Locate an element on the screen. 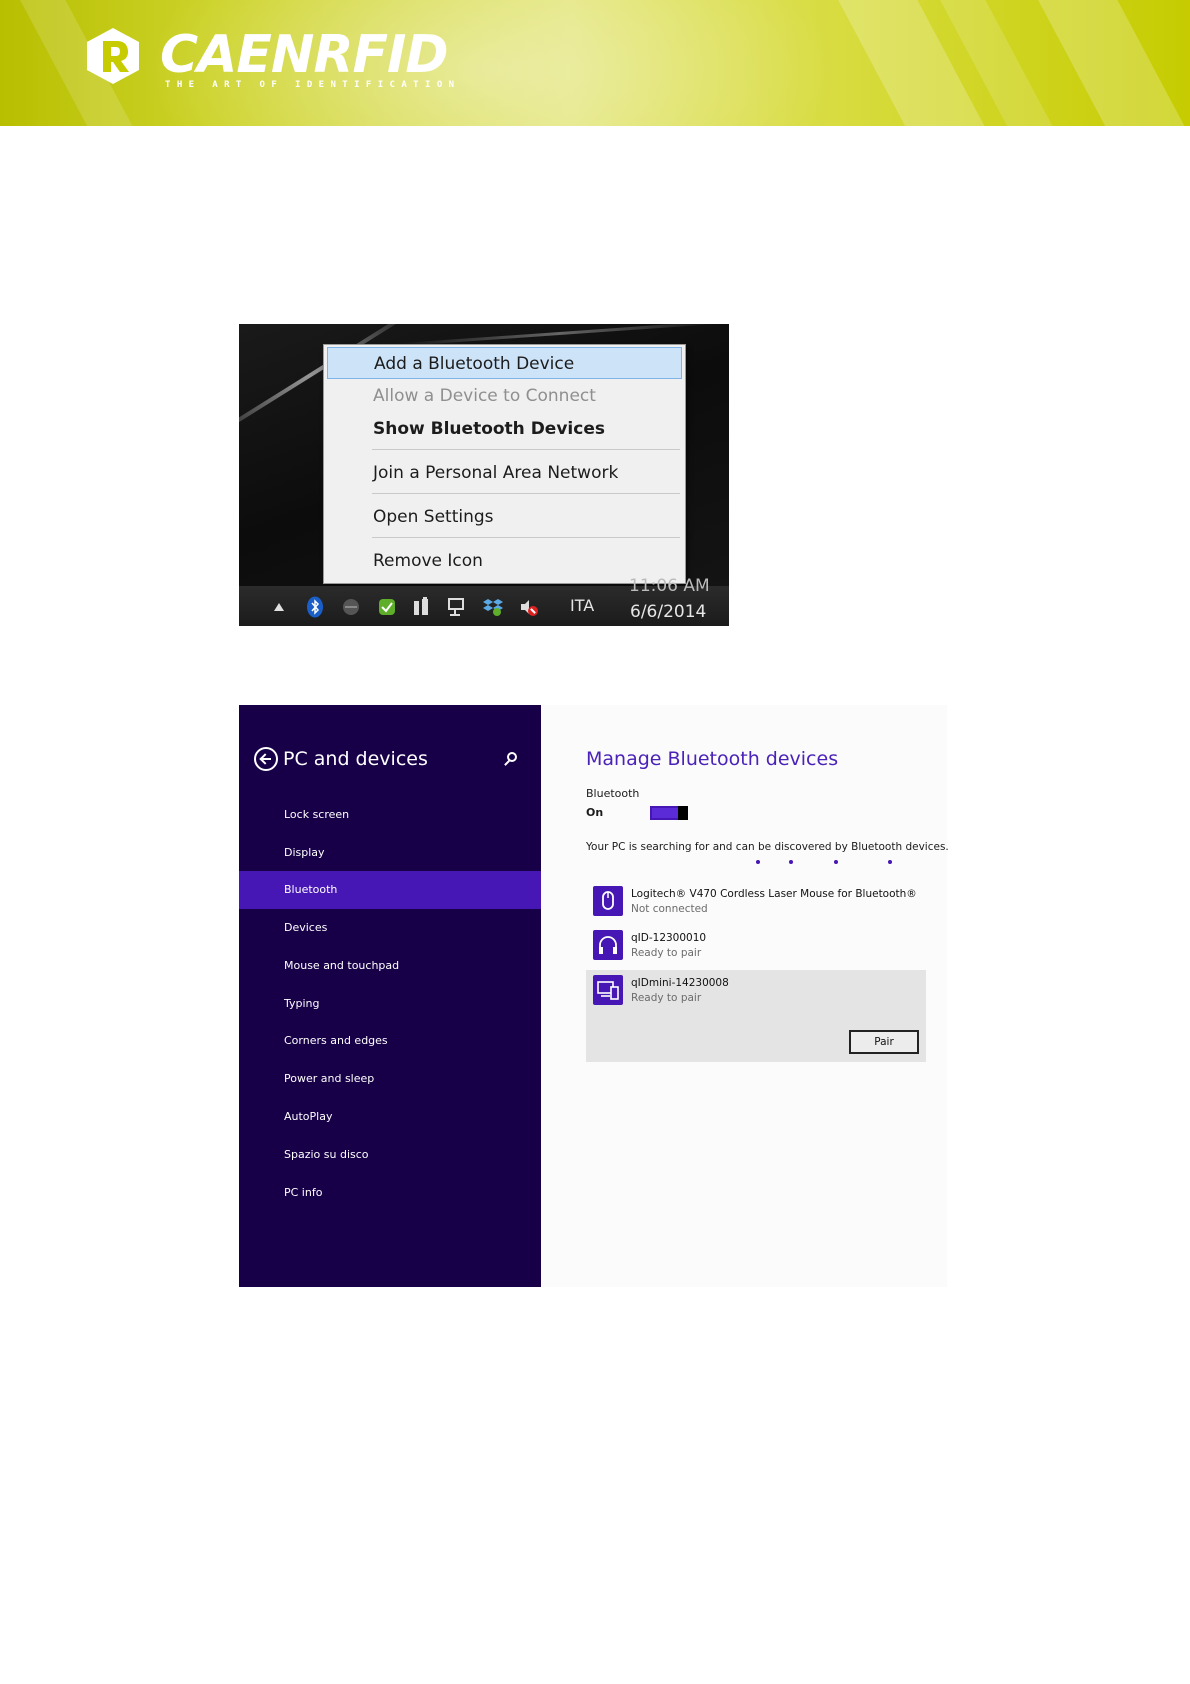 This screenshot has height=1684, width=1190. sidebar-item-power-and-sleep: Power and sleep is located at coordinates (390, 1079).